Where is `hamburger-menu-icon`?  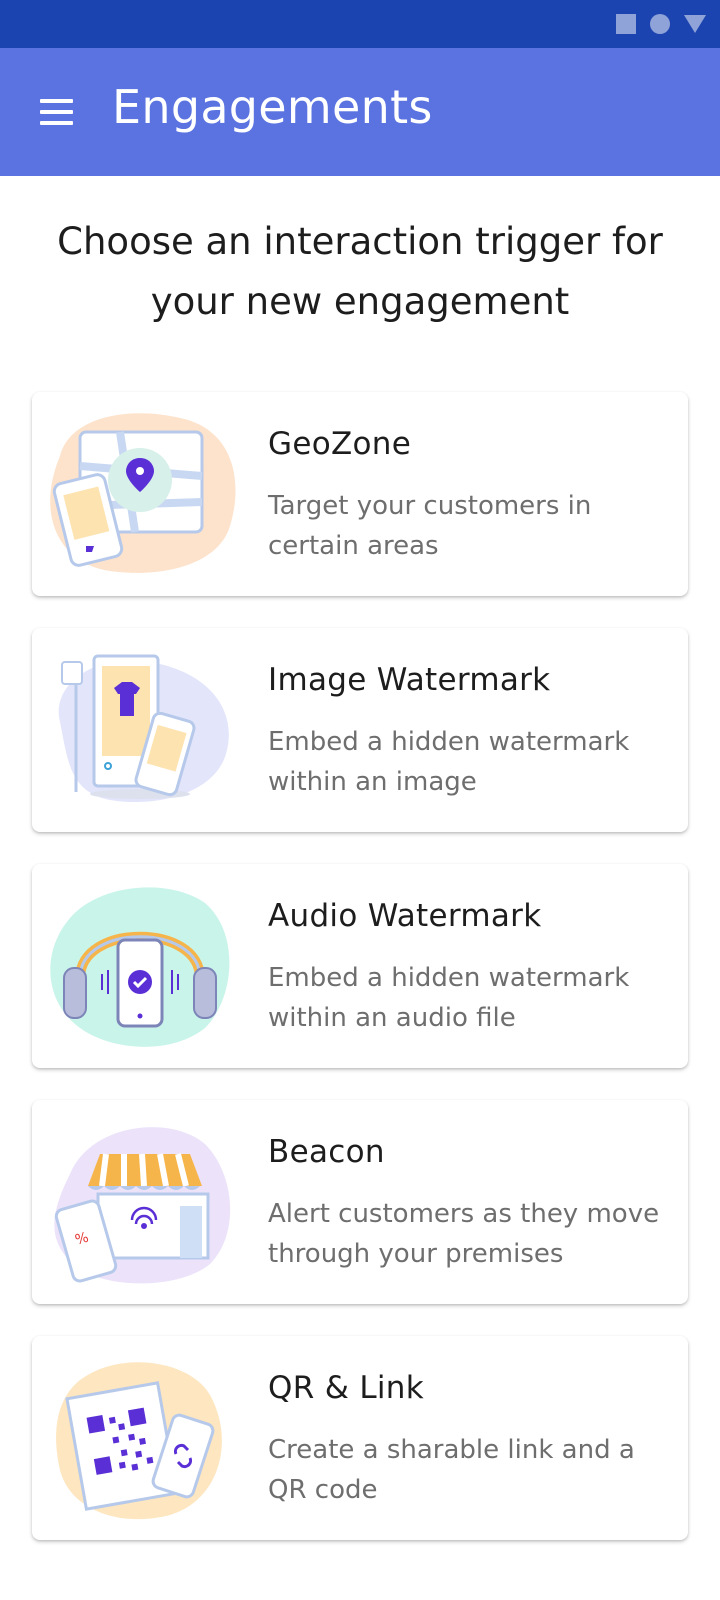 hamburger-menu-icon is located at coordinates (56, 112).